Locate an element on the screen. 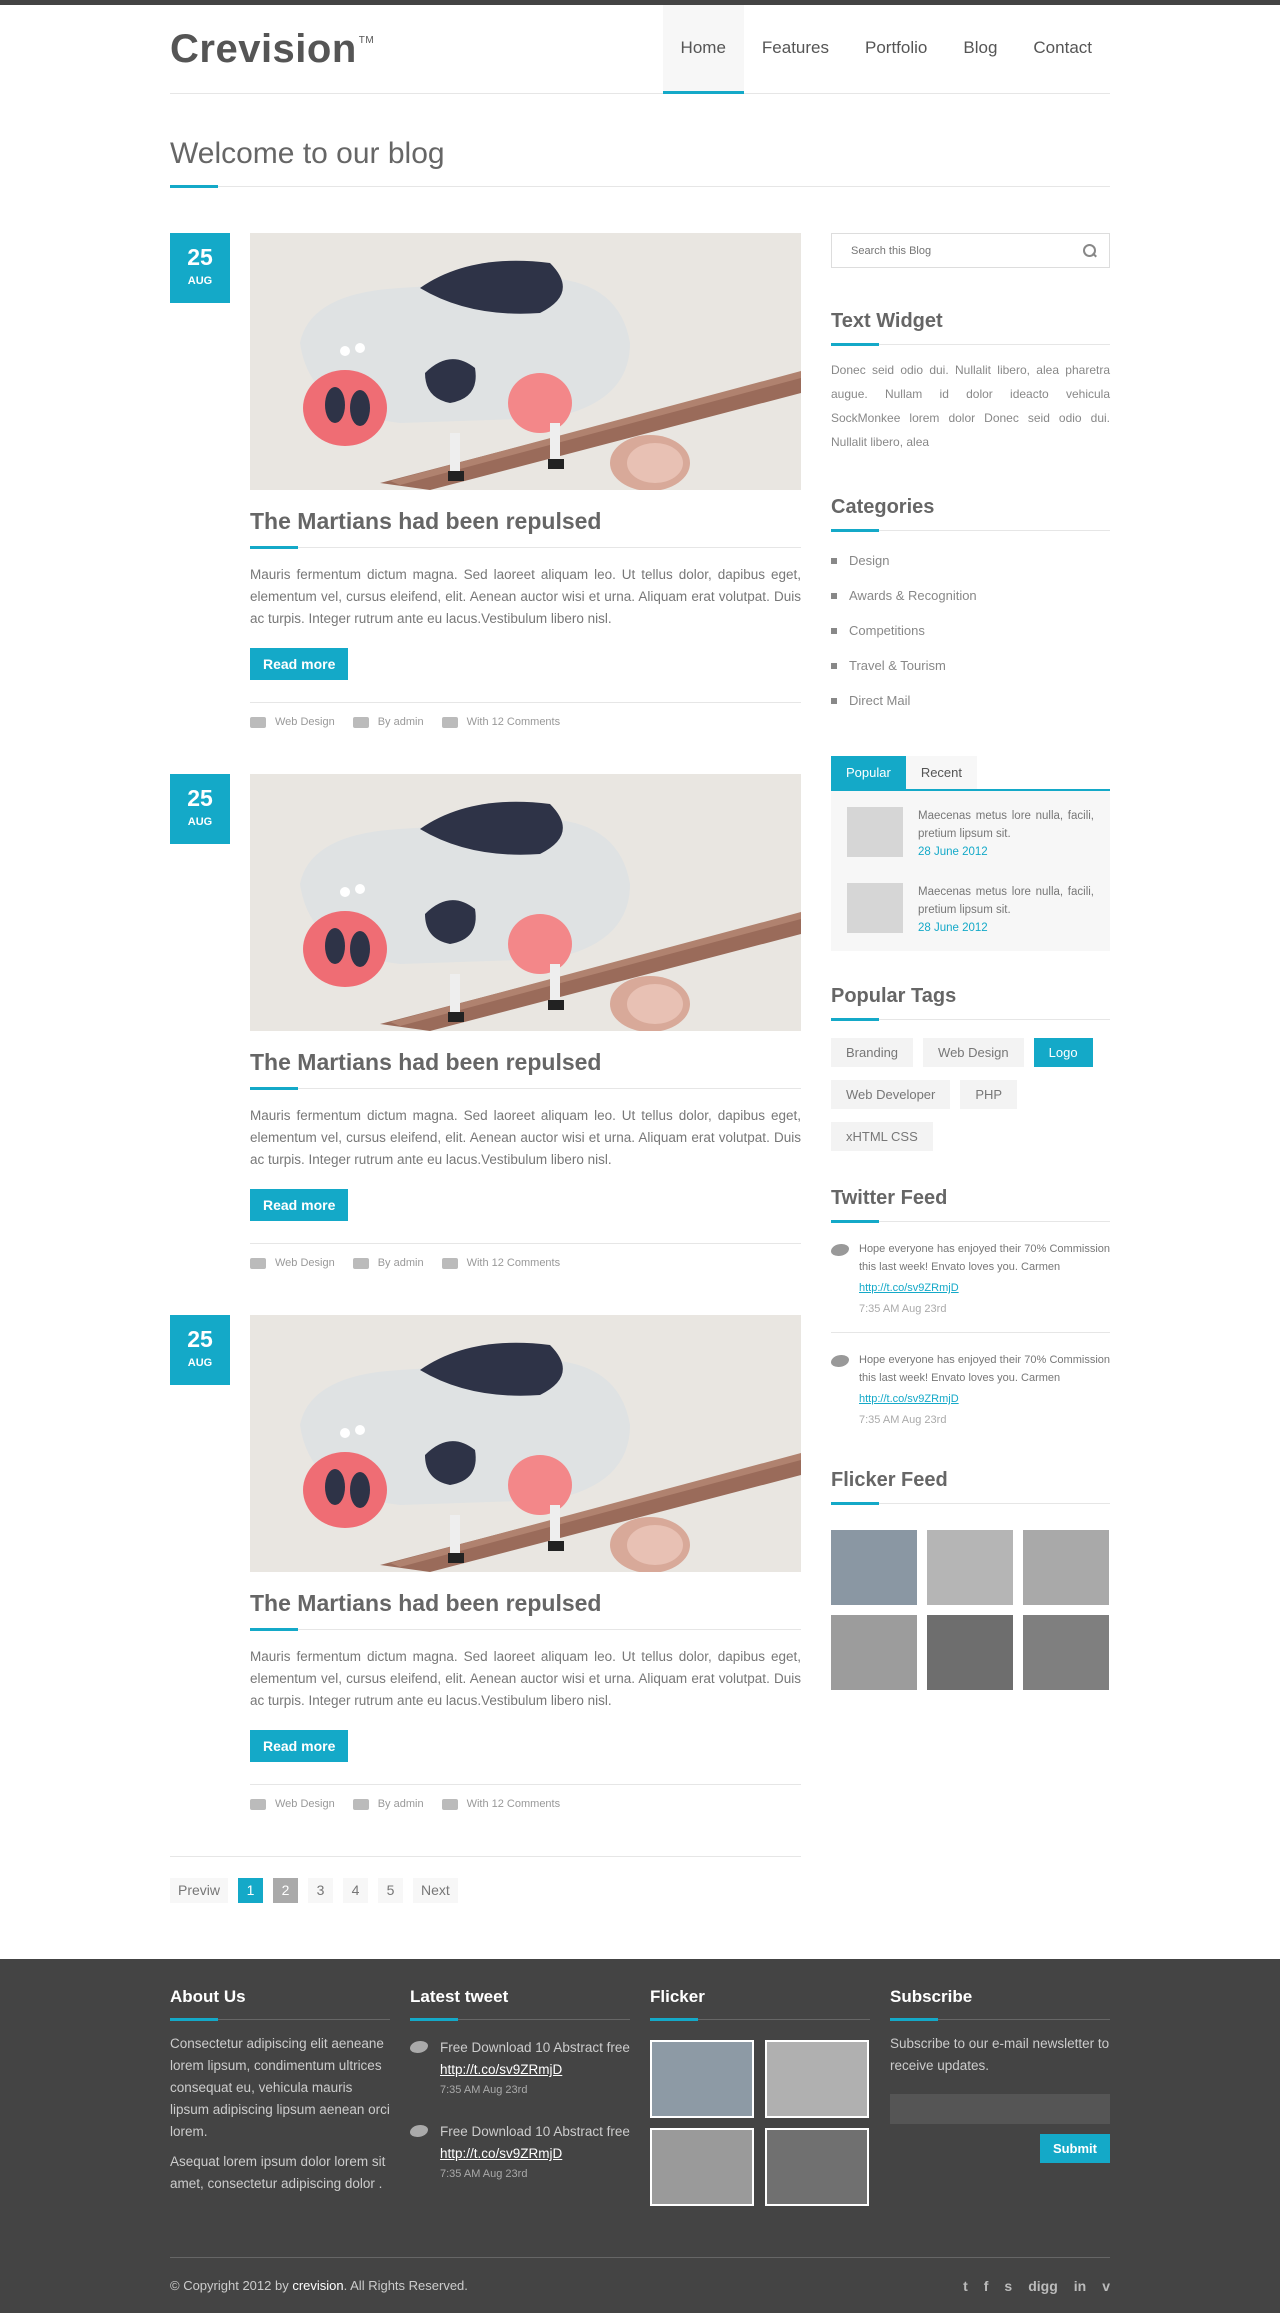 Image resolution: width=1280 pixels, height=2313 pixels. copyright-brand: crevision is located at coordinates (317, 2285).